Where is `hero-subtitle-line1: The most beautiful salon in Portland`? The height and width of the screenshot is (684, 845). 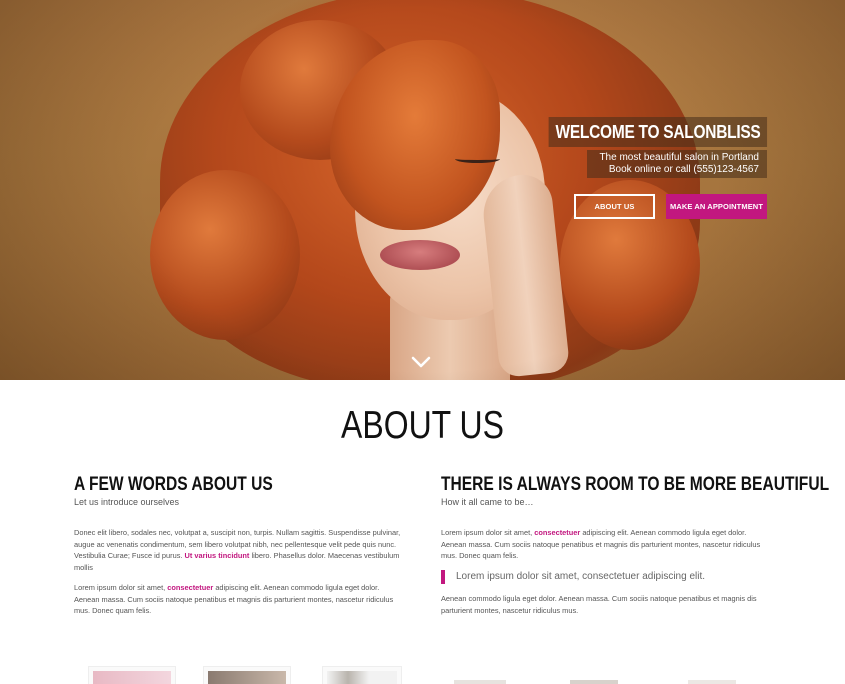
hero-subtitle-line1: The most beautiful salon in Portland is located at coordinates (679, 157).